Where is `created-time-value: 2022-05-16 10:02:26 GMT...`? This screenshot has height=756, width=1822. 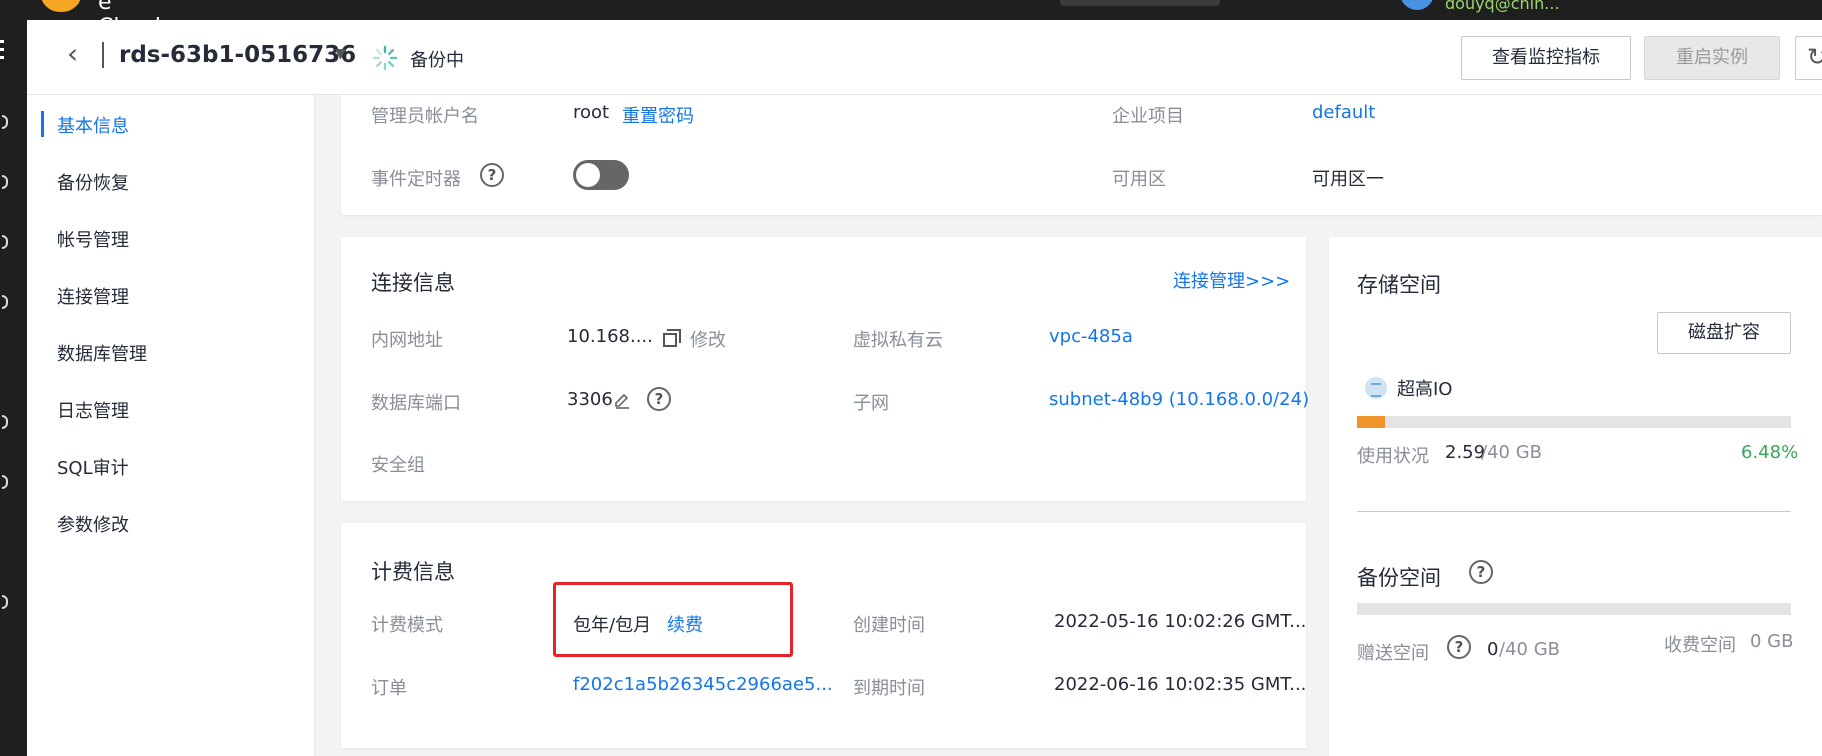
created-time-value: 2022-05-16 10:02:26 GMT... is located at coordinates (1180, 621).